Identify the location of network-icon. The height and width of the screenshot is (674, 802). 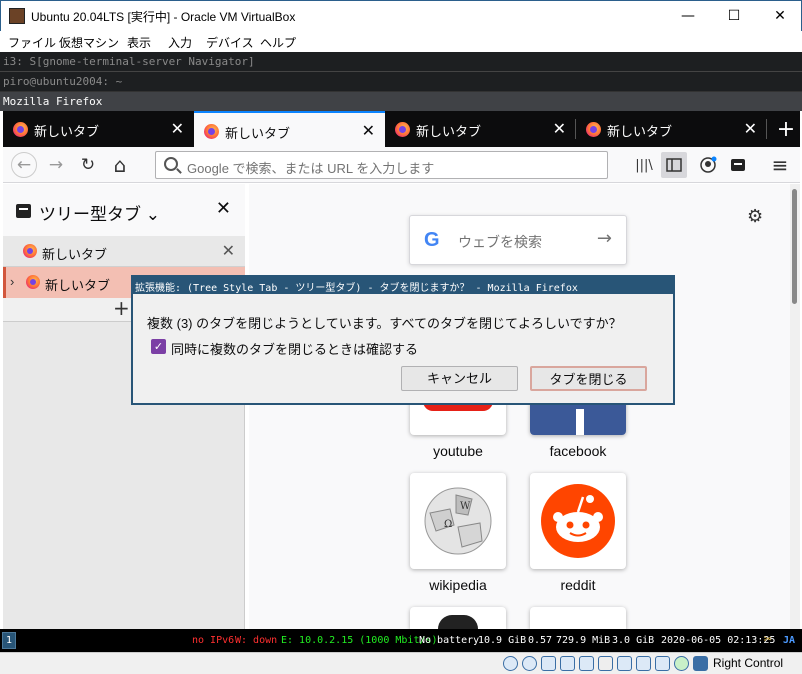
(567, 663).